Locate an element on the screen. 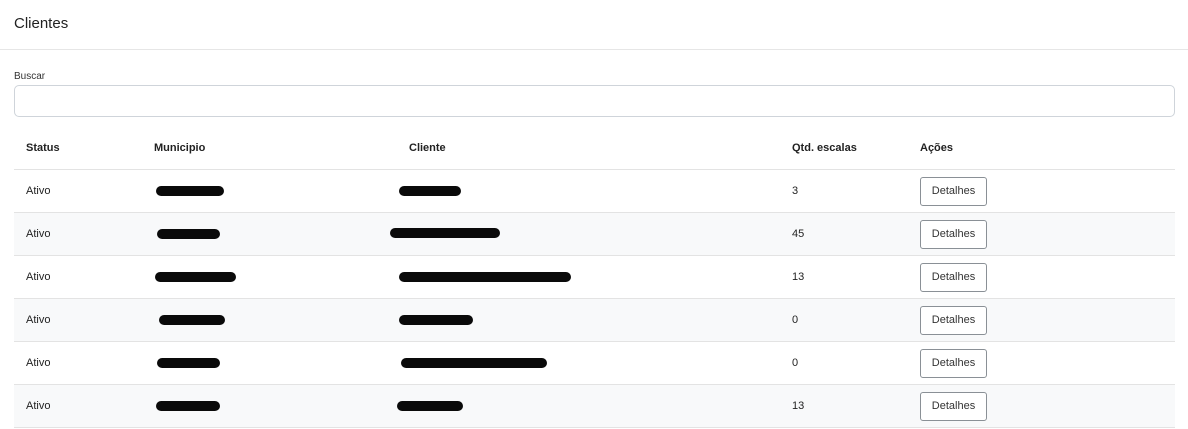 The width and height of the screenshot is (1188, 429). page-title: Clientes is located at coordinates (41, 23).